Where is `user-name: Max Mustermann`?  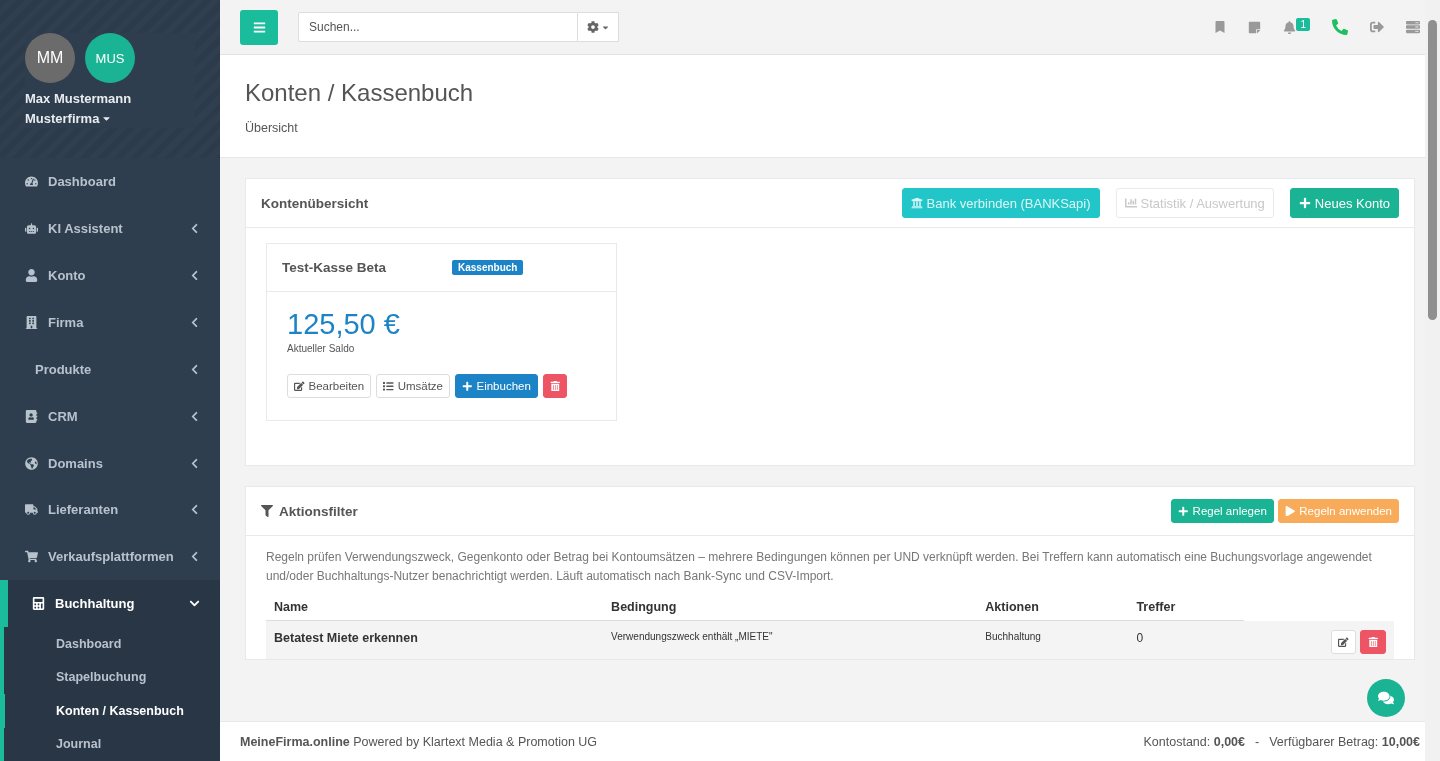 user-name: Max Mustermann is located at coordinates (79, 98).